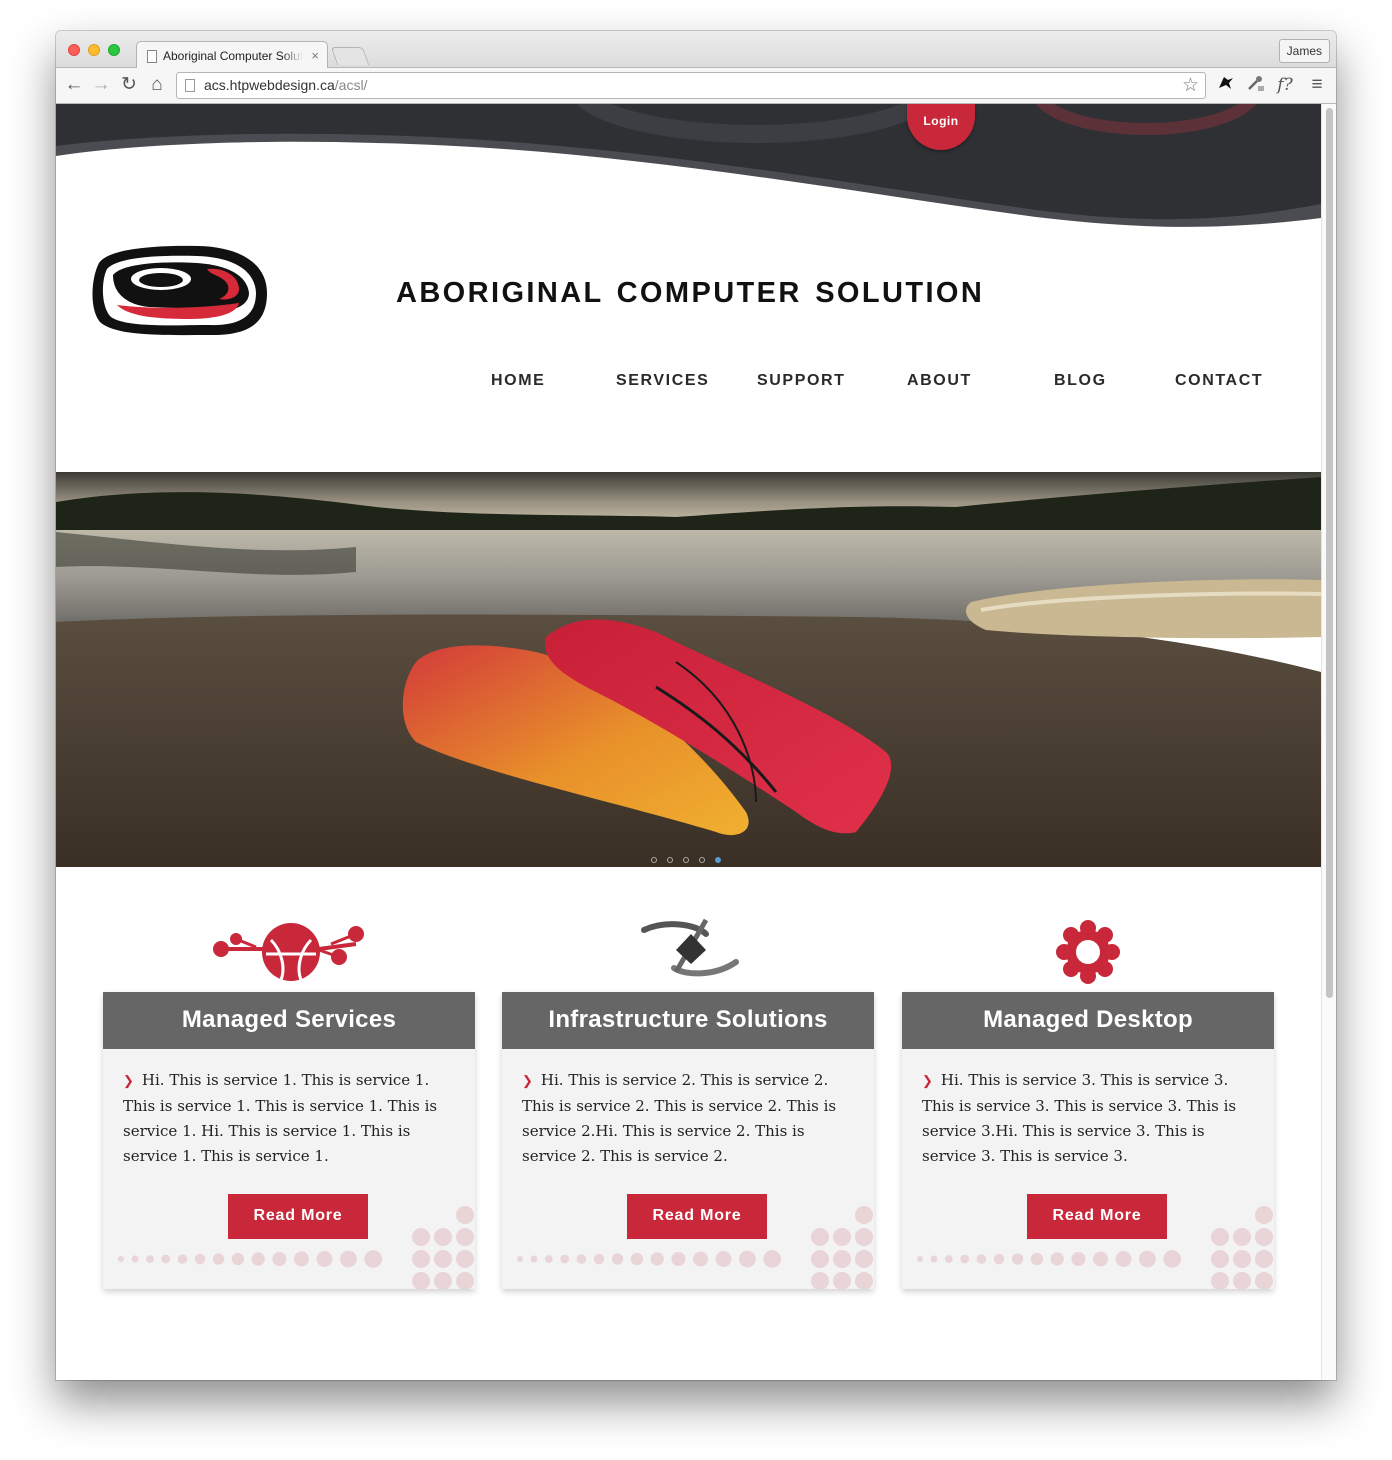 This screenshot has width=1392, height=1460. What do you see at coordinates (1080, 381) in the screenshot?
I see `nav-item-blog: BLOG` at bounding box center [1080, 381].